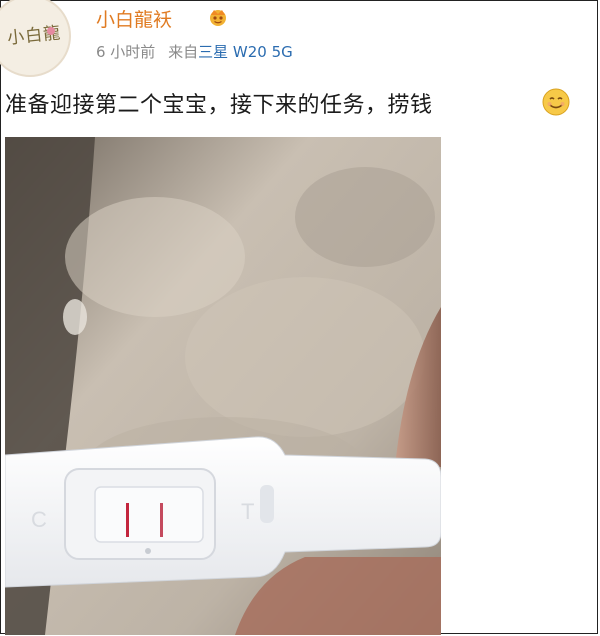 The image size is (600, 636). What do you see at coordinates (126, 52) in the screenshot?
I see `post-time: 6 小时前` at bounding box center [126, 52].